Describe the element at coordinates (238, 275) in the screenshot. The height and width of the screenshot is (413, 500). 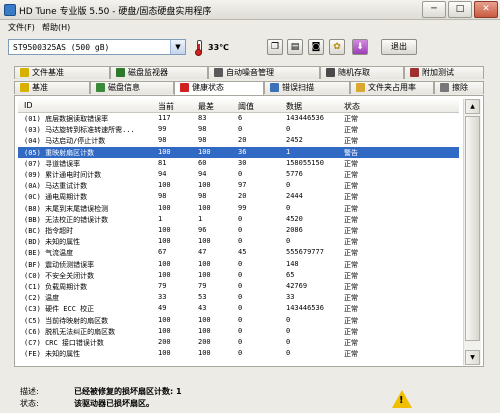
I see `table-row: (C0) 不安全关闭计数 100 100 0 65 正常` at that location.